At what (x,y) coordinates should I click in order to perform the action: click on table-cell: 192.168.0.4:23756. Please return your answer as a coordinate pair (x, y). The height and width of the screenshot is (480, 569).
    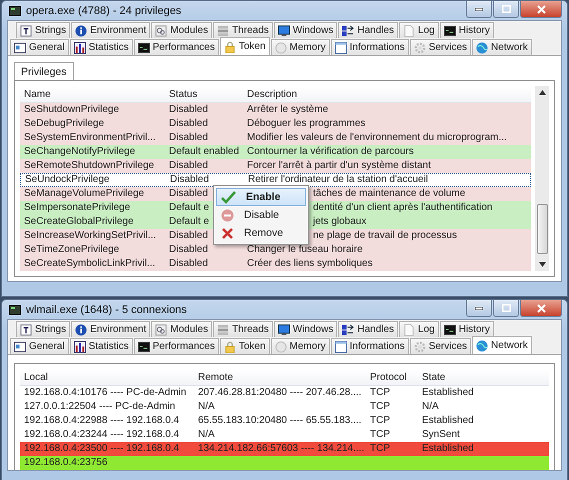
    Looking at the image, I should click on (66, 462).